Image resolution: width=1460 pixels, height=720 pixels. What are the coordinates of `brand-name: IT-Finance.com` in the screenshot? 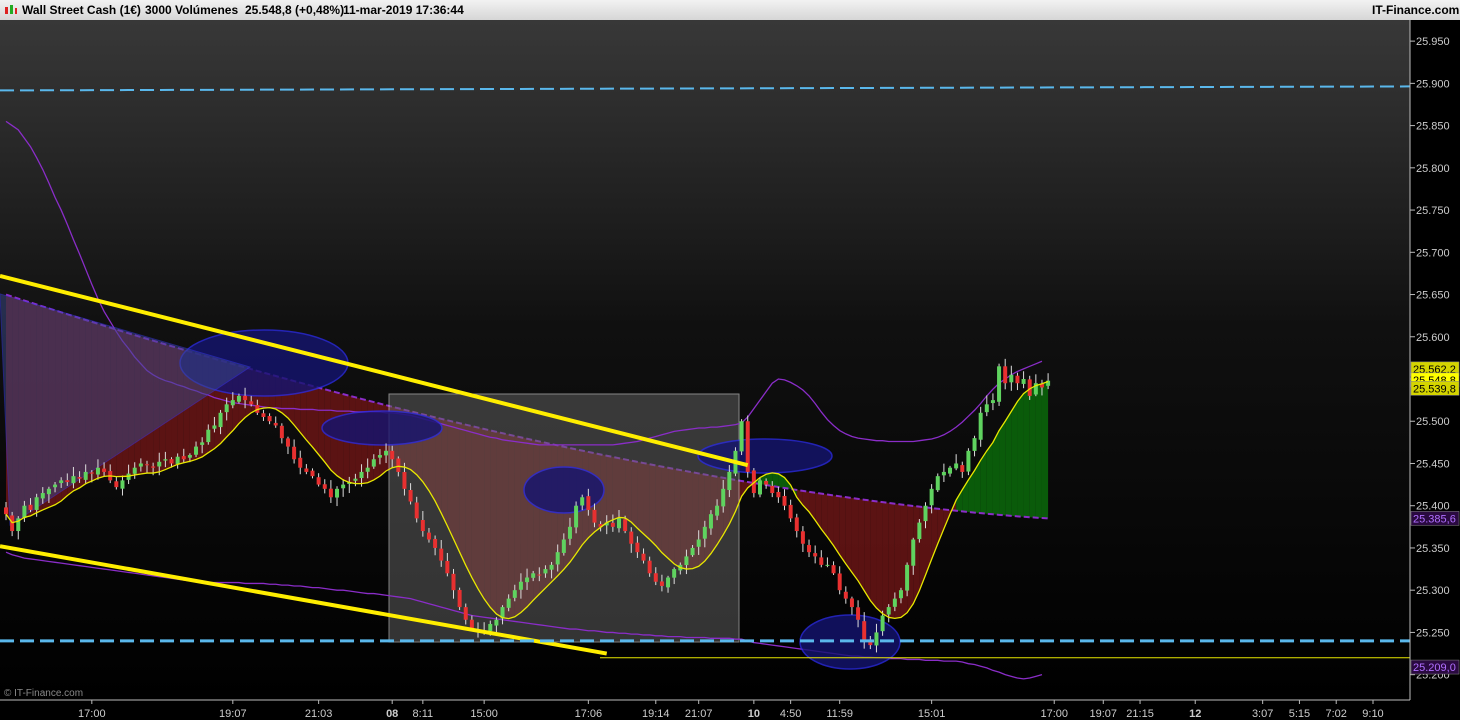 It's located at (1416, 10).